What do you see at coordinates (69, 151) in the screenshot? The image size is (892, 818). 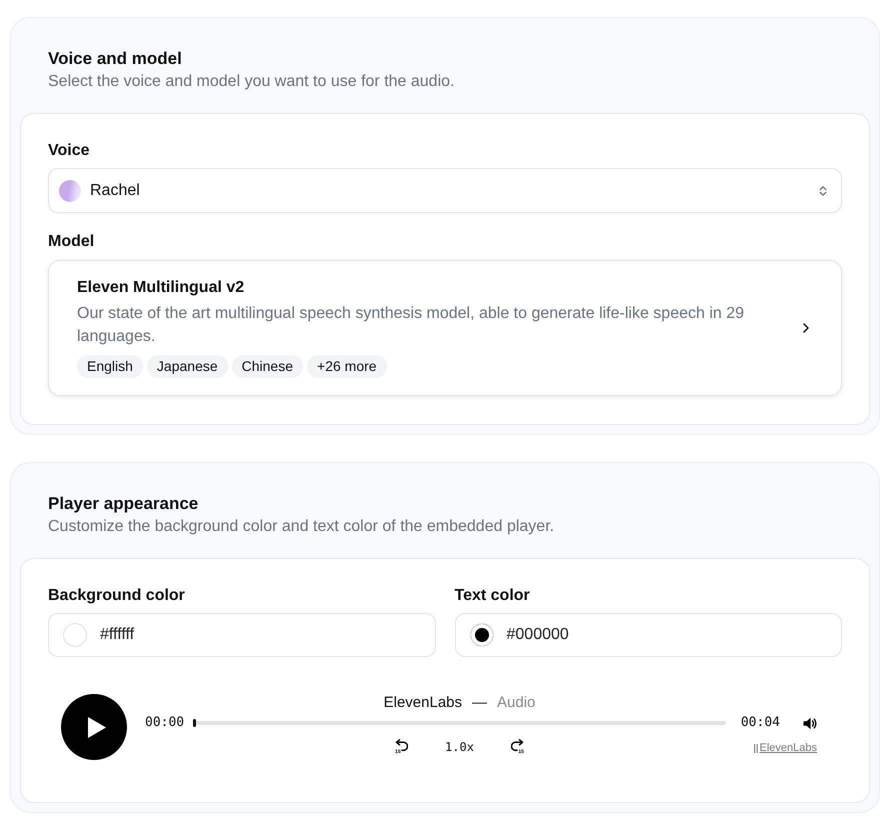 I see `field-label: Voice` at bounding box center [69, 151].